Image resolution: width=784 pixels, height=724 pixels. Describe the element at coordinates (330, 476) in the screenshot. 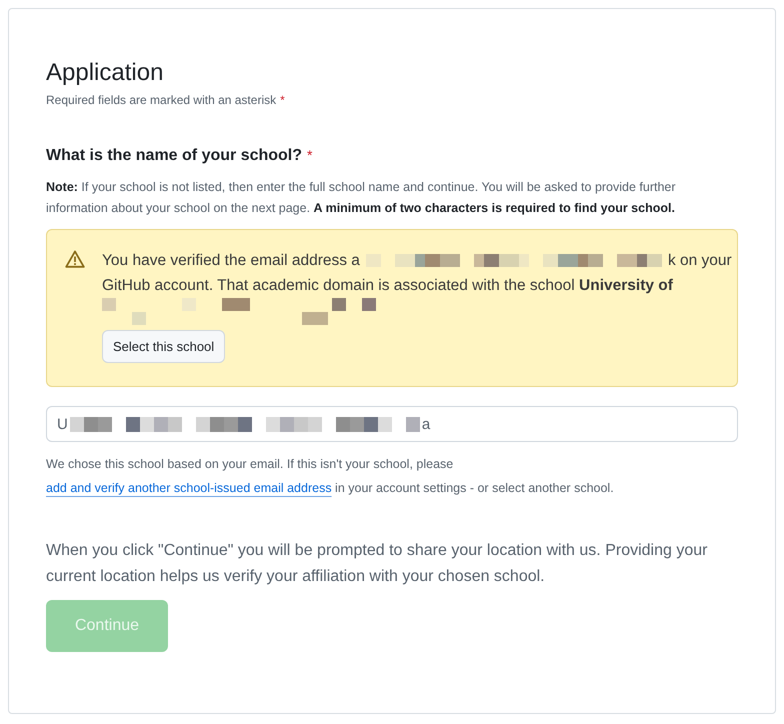

I see `help-text: We chose this school based on your email. If this isn't your school, please add and verify another school-issued email address in your account settings - or select another school.` at that location.